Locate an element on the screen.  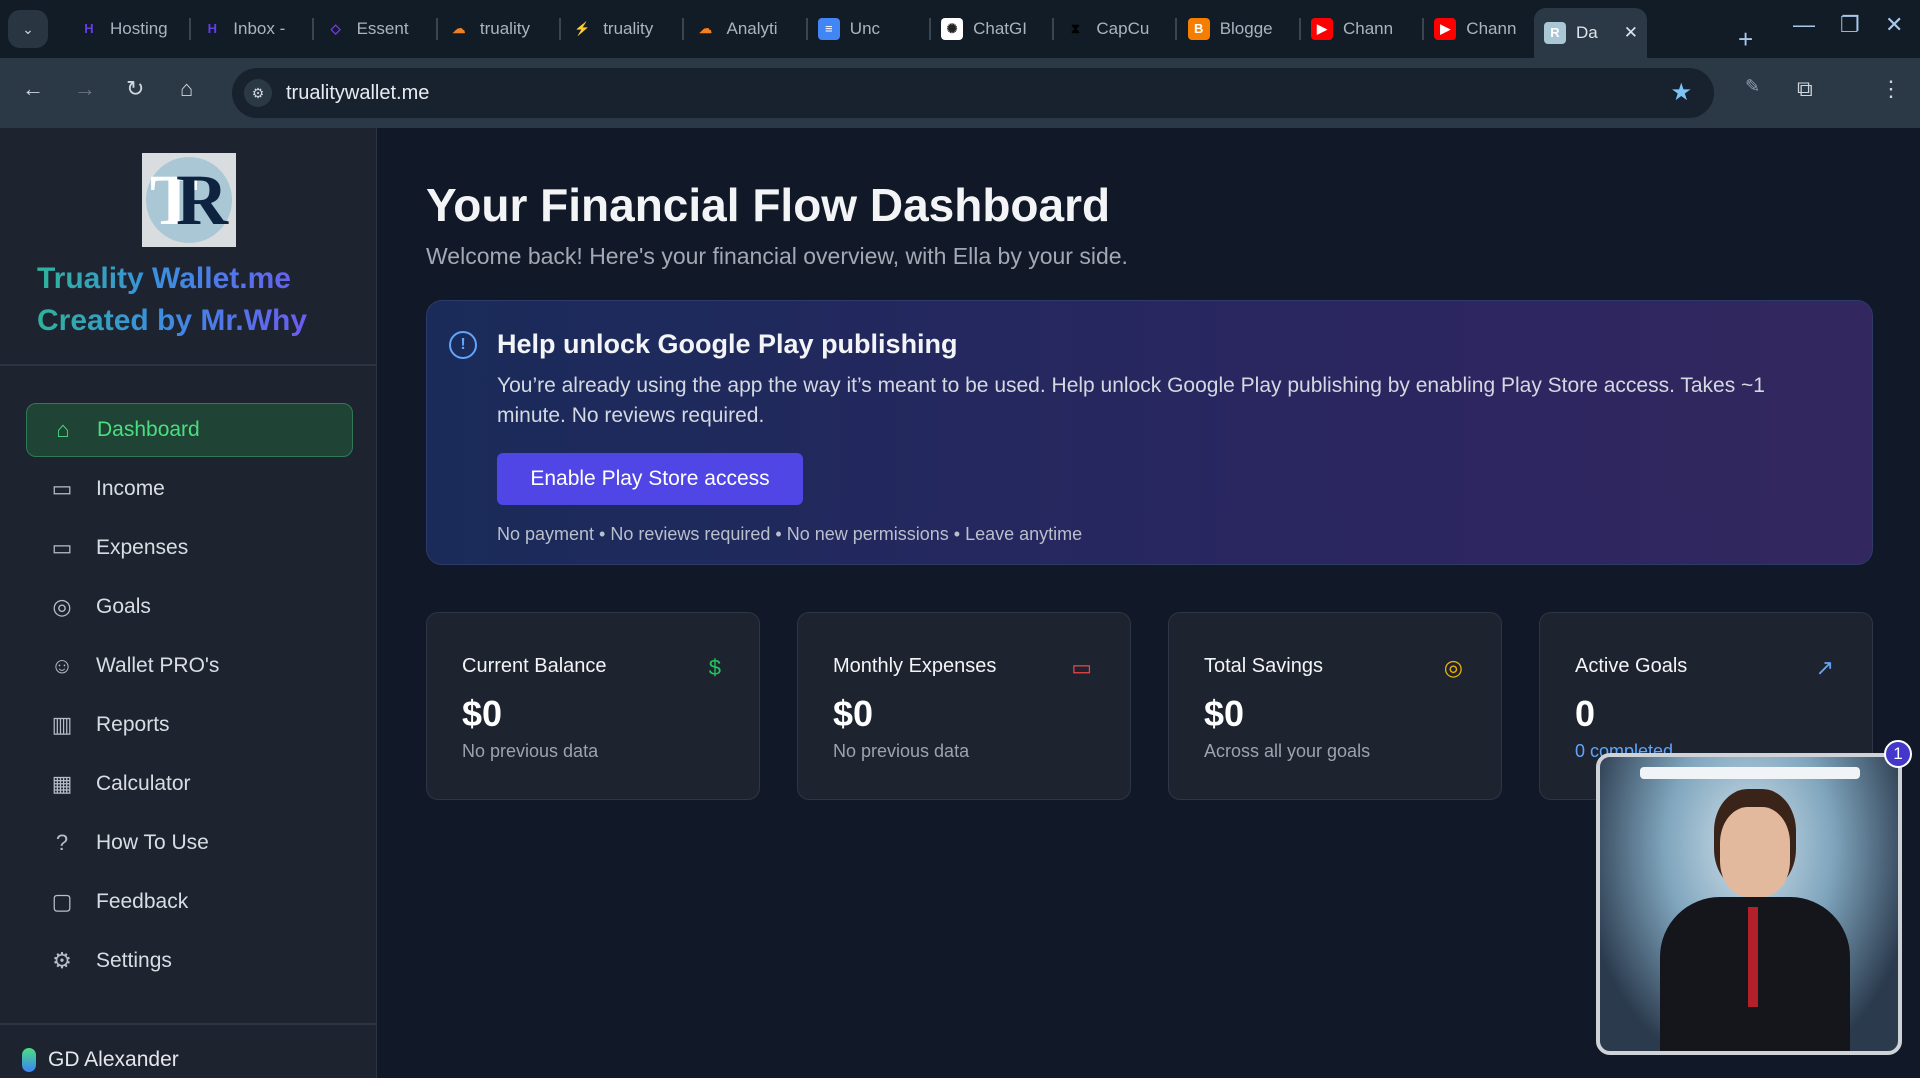
sidebar-item-feedback: ▢ Feedback is located at coordinates (189, 902).